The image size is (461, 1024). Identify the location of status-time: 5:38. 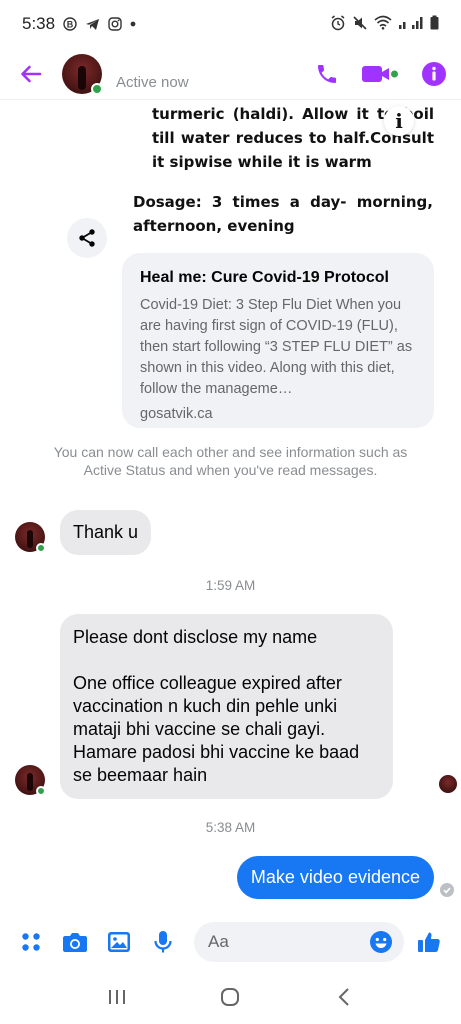
(39, 23).